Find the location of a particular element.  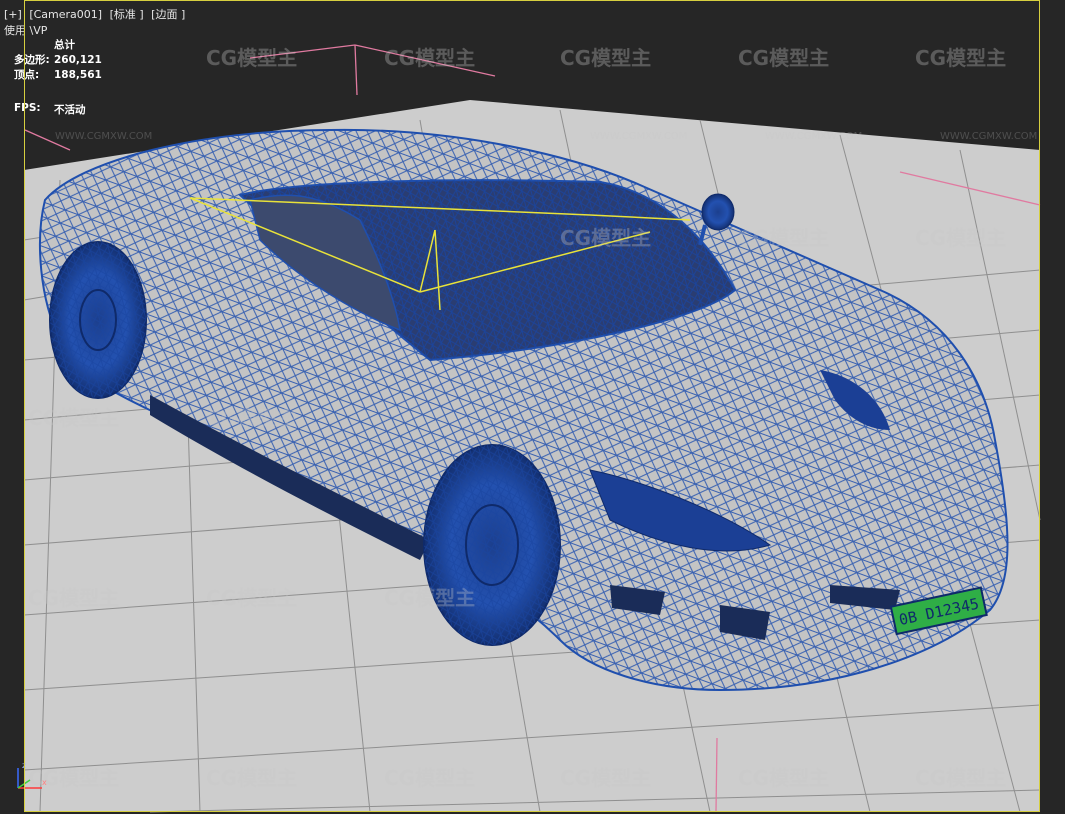

fps-value: 不活动 is located at coordinates (70, 110).